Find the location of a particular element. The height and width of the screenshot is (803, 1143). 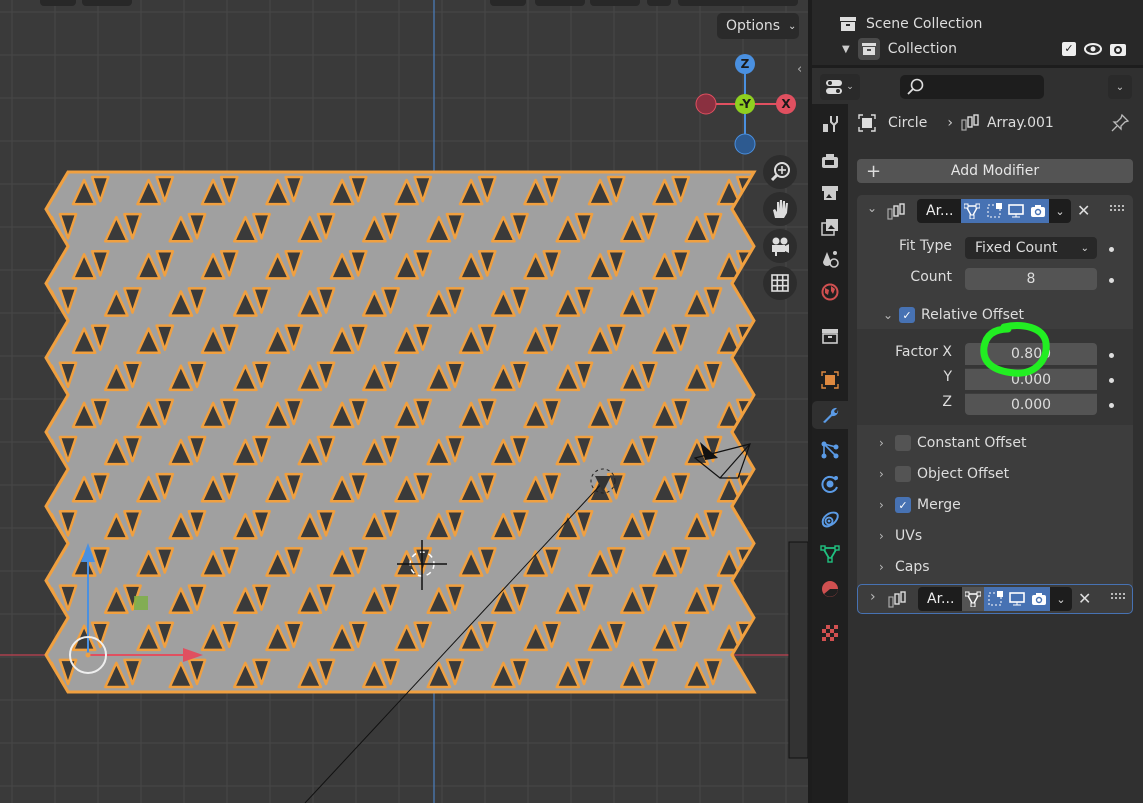

tab-world is located at coordinates (830, 292).